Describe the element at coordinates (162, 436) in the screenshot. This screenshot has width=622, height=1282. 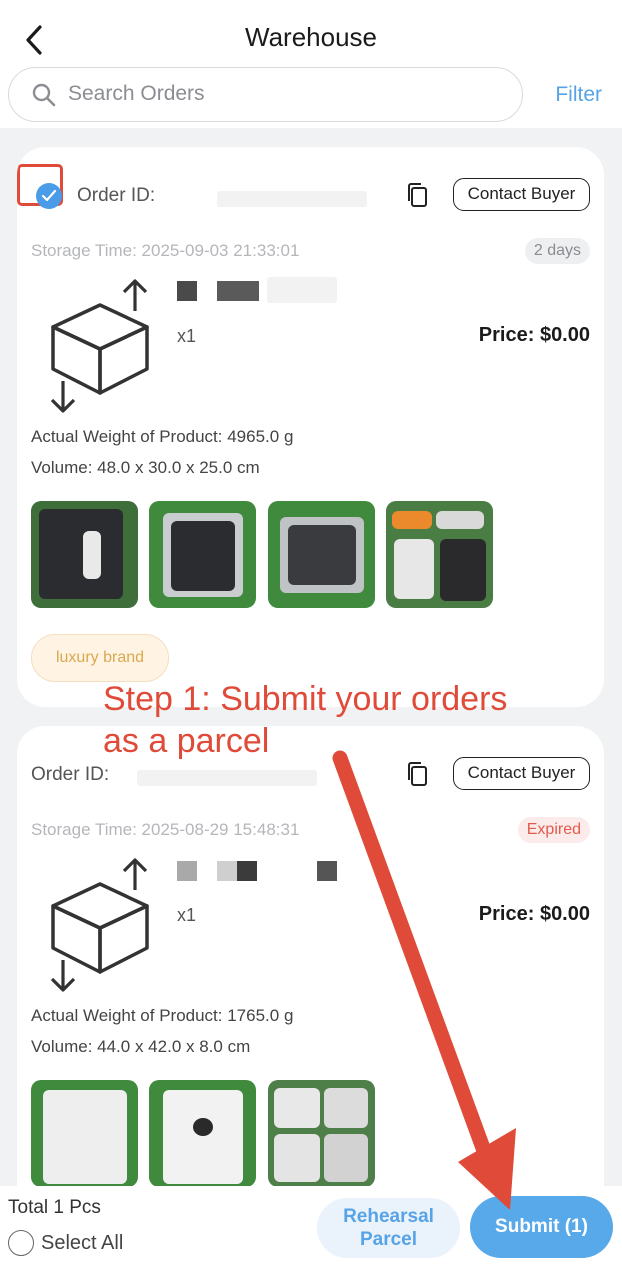
I see `actual-weight: Actual Weight of Product: 4965.0 g` at that location.